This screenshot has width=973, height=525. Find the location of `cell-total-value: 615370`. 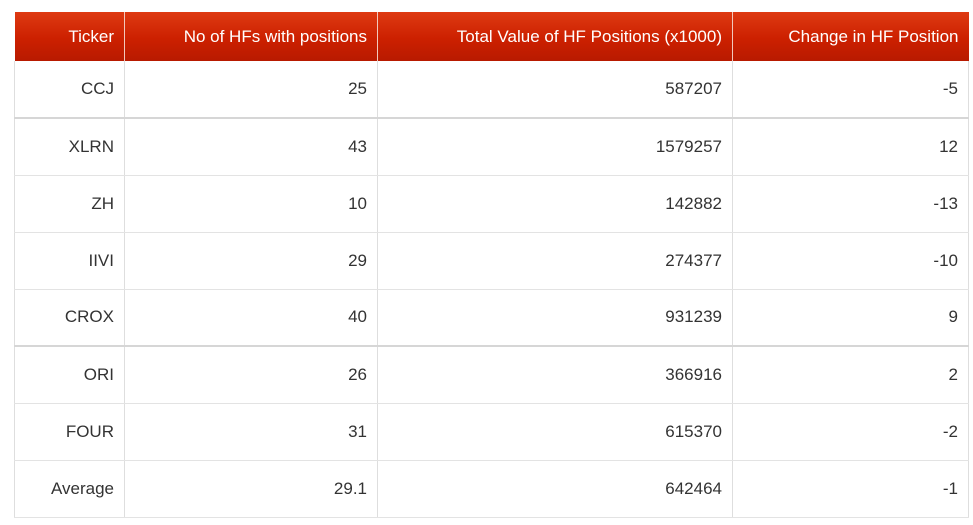

cell-total-value: 615370 is located at coordinates (555, 432).